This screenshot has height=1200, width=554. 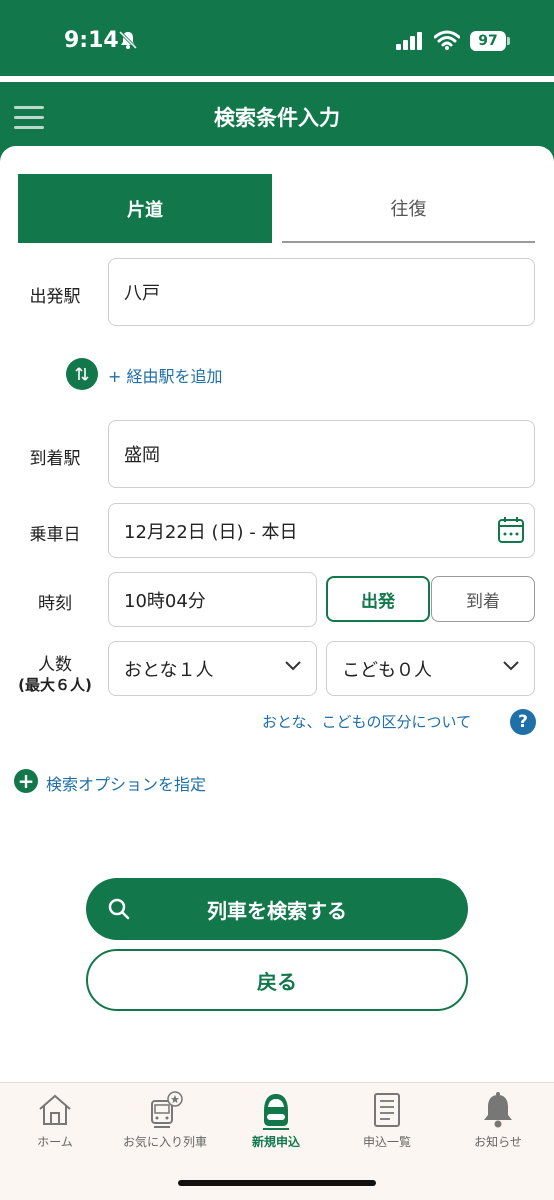 I want to click on signal-icon, so click(x=409, y=41).